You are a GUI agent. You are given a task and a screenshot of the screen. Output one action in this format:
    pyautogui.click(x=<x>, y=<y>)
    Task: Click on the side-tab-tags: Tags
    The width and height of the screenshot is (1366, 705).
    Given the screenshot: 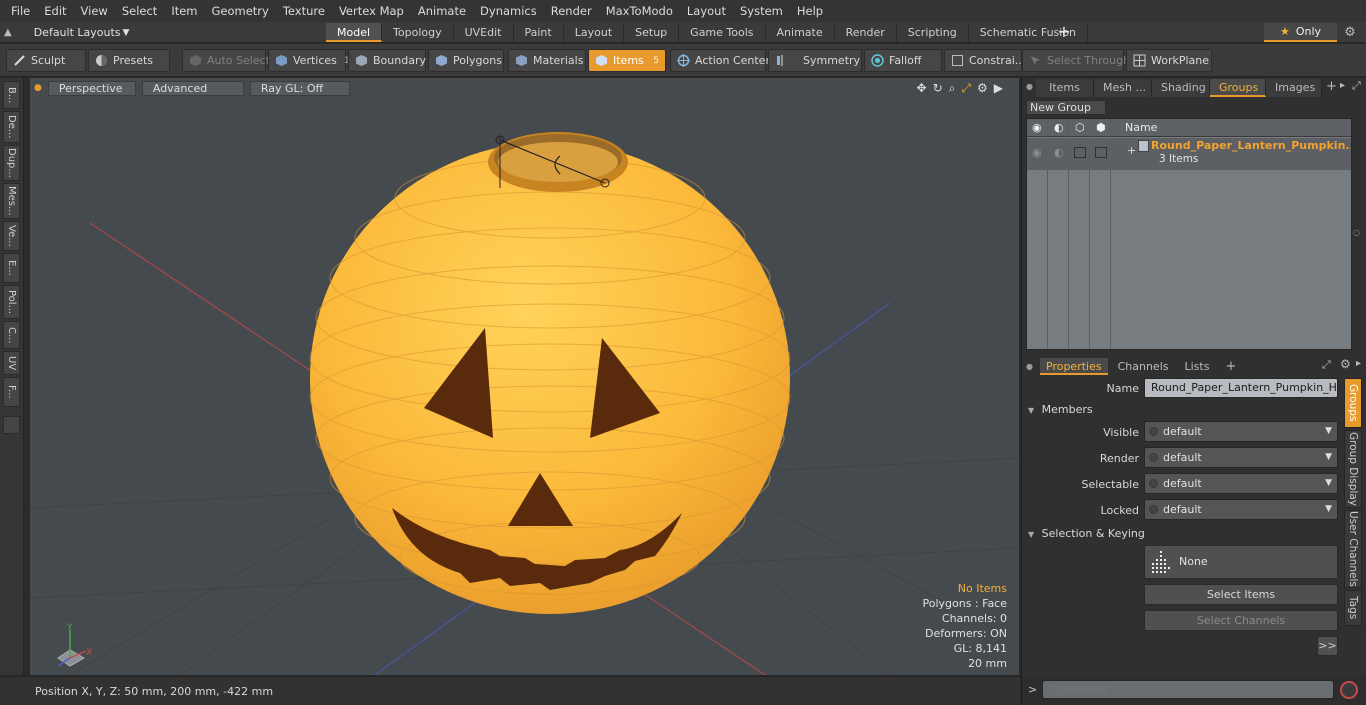 What is the action you would take?
    pyautogui.click(x=1353, y=608)
    